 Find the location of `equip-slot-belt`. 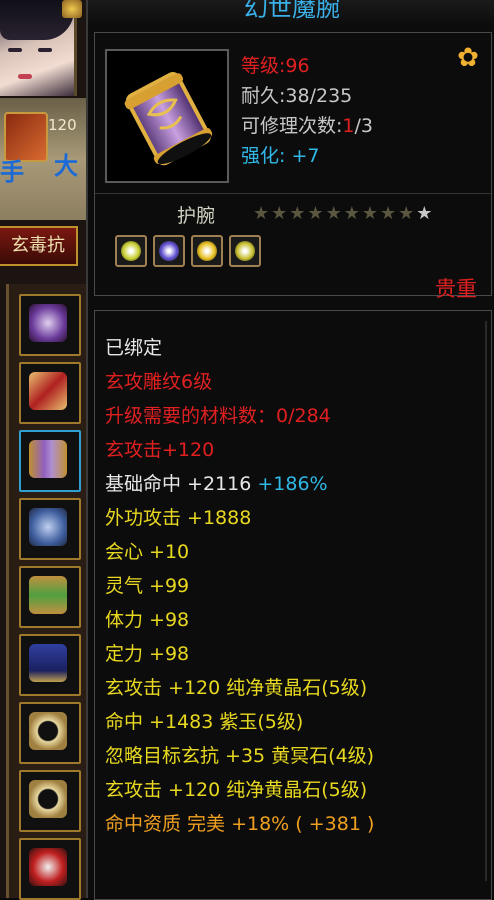

equip-slot-belt is located at coordinates (50, 597).